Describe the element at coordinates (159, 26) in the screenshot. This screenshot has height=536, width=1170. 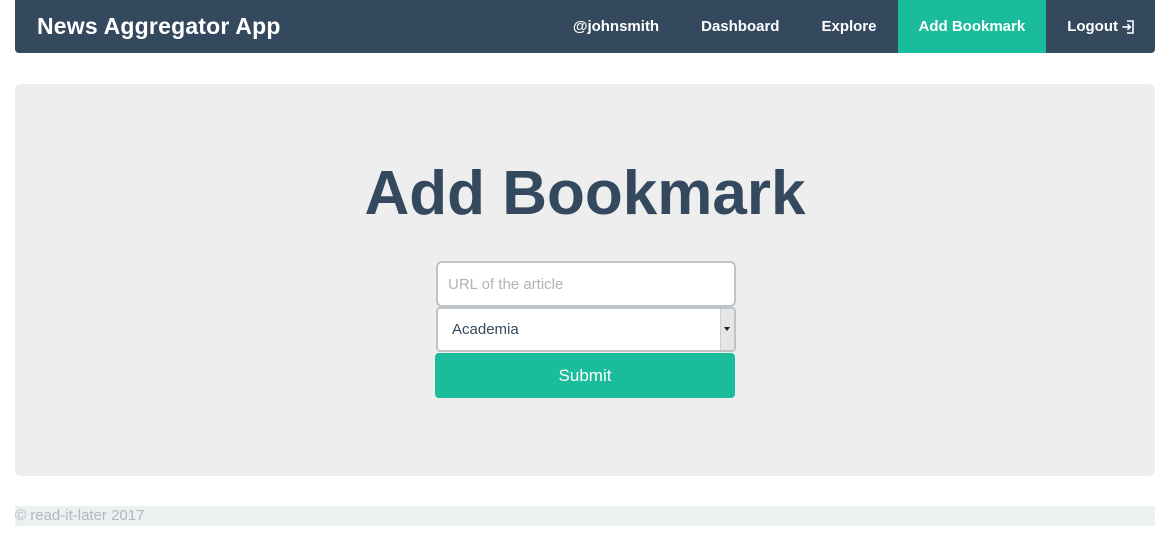
I see `app-brand: News Aggregator App` at that location.